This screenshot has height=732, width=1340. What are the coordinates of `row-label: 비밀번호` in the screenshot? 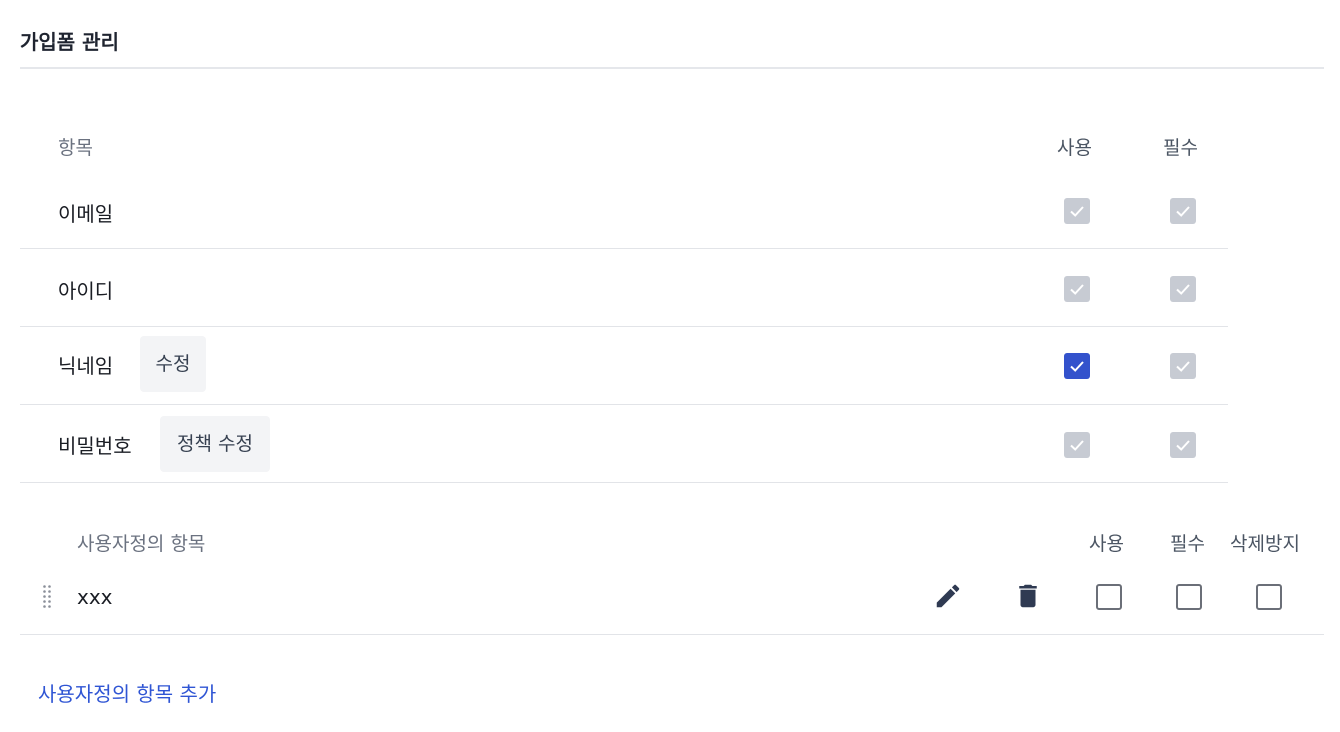 It's located at (95, 446).